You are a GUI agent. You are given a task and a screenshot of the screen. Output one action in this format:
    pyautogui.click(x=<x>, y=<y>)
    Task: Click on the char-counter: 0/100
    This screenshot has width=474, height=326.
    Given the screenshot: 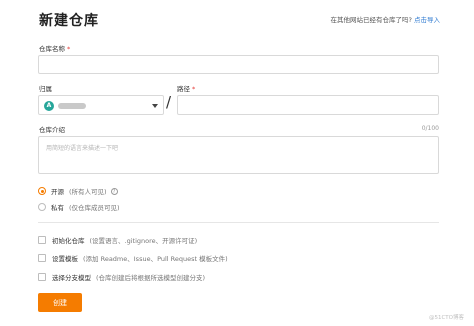 What is the action you would take?
    pyautogui.click(x=430, y=128)
    